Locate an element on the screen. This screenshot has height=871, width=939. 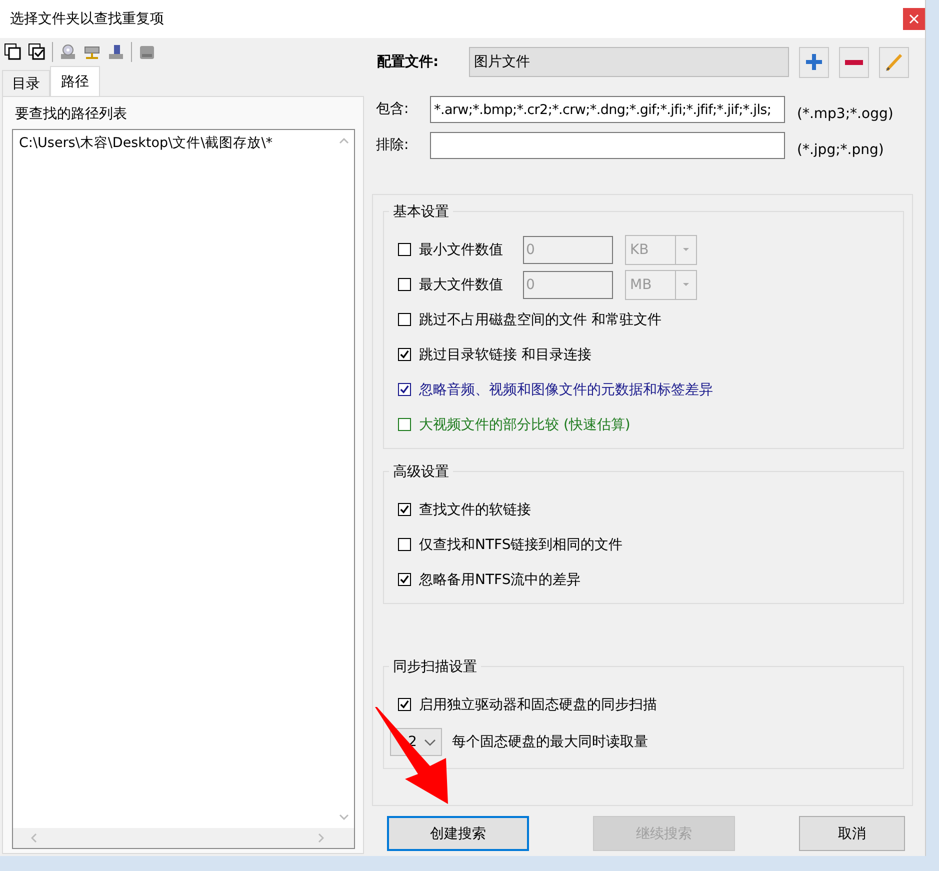
option-label: 大视频文件的部分比较 (快速估算) is located at coordinates (524, 425).